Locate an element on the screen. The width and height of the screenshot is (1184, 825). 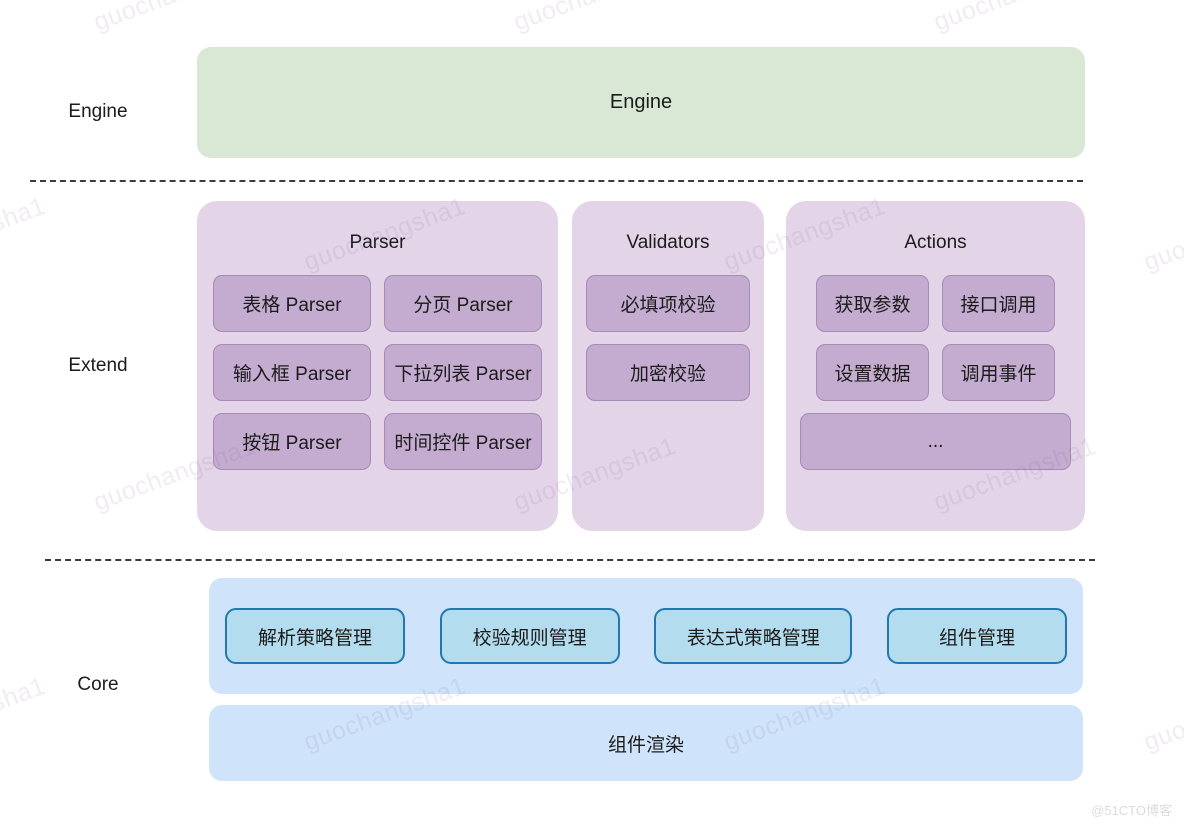
parser-chip: 输入框 Parser is located at coordinates (292, 372).